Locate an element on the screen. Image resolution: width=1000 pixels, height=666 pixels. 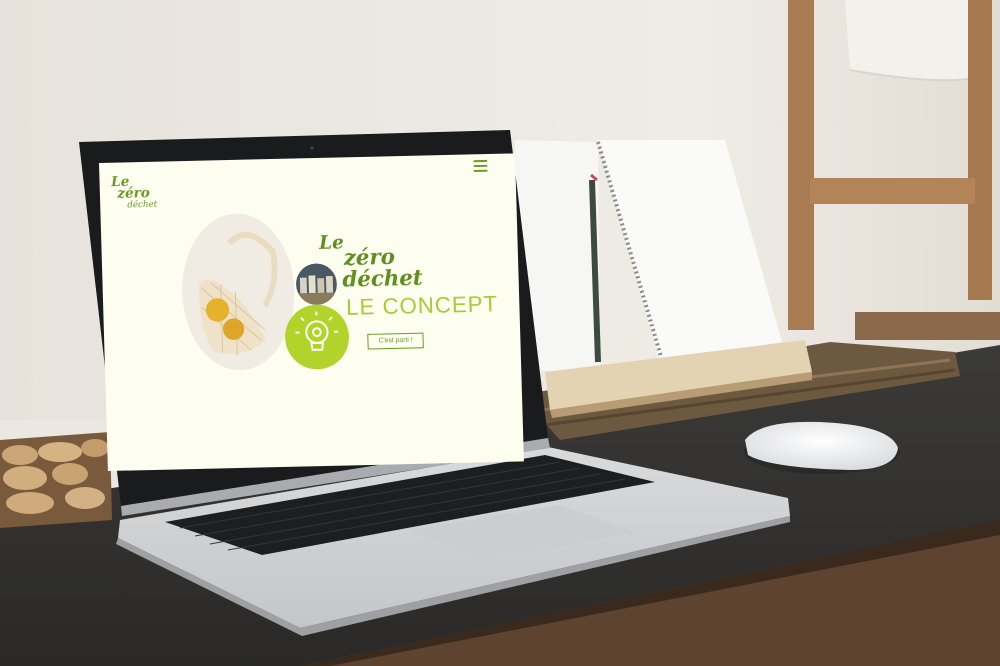
hamburger-menu-icon is located at coordinates (480, 165).